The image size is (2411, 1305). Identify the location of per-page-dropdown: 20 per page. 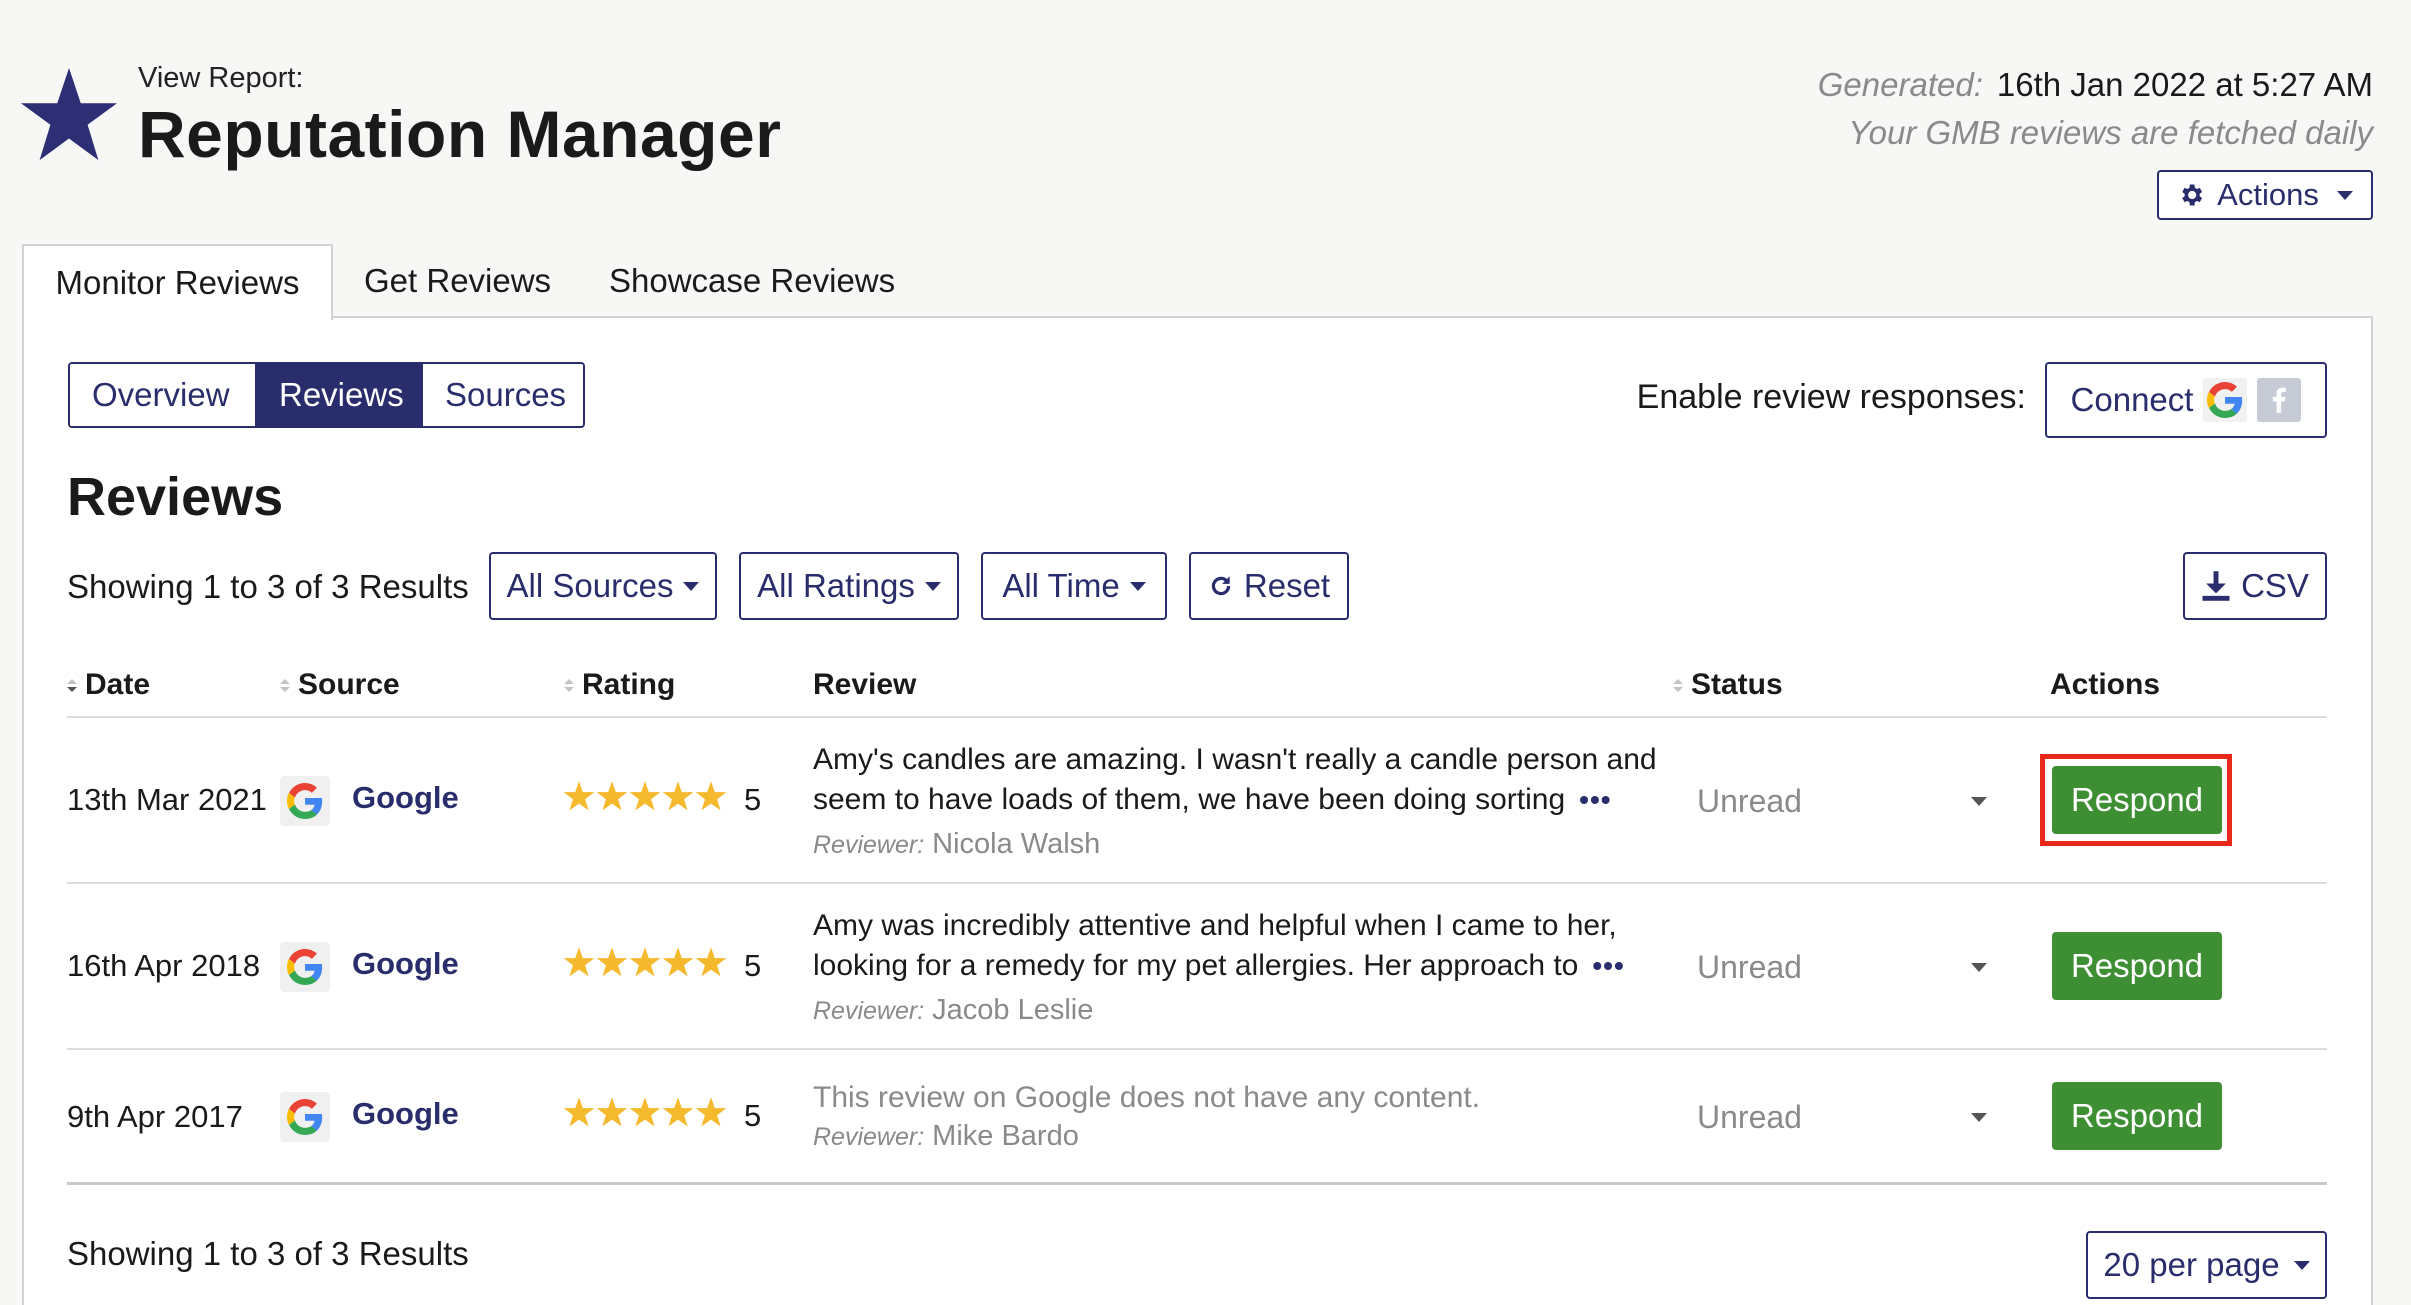
(2206, 1265).